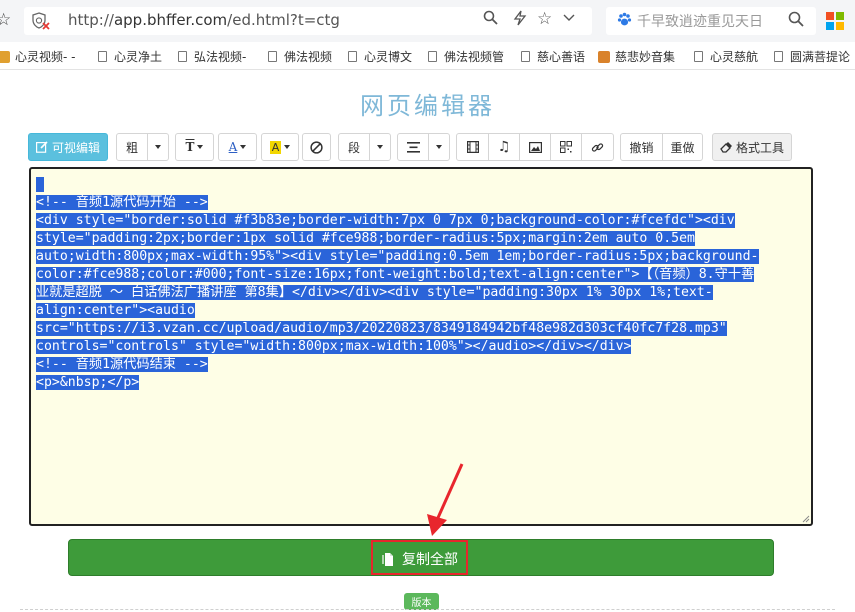 This screenshot has width=855, height=612. I want to click on code-line-text: <p>&nbsp;</p>, so click(88, 382).